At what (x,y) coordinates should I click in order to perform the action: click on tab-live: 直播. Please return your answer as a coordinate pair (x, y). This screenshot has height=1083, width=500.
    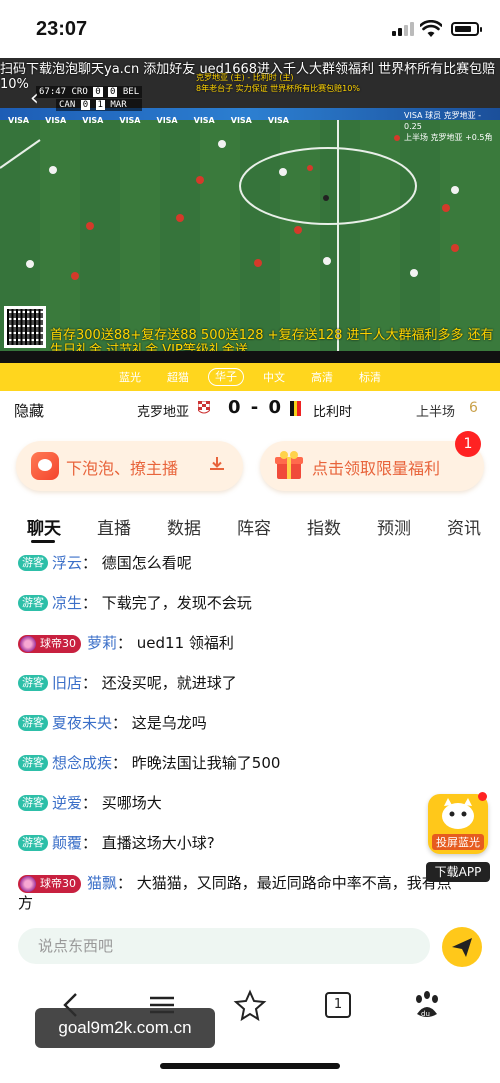
    Looking at the image, I should click on (114, 526).